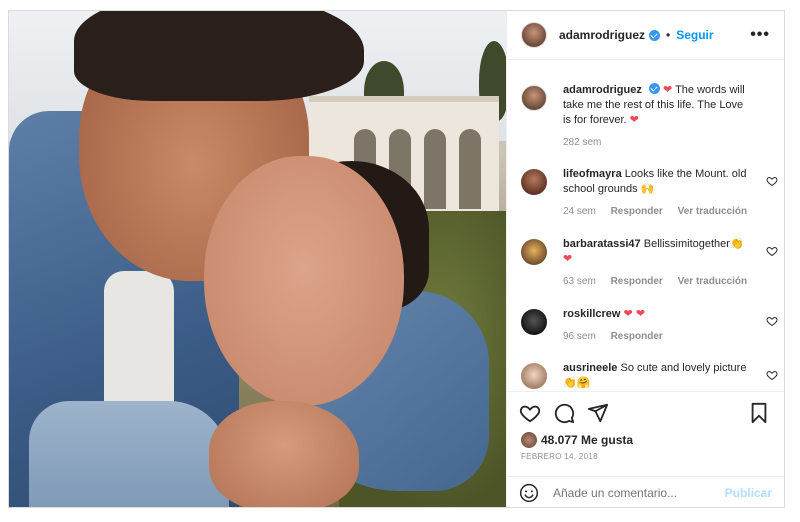 The height and width of the screenshot is (522, 800). What do you see at coordinates (602, 35) in the screenshot?
I see `header-username: adamrodriguez` at bounding box center [602, 35].